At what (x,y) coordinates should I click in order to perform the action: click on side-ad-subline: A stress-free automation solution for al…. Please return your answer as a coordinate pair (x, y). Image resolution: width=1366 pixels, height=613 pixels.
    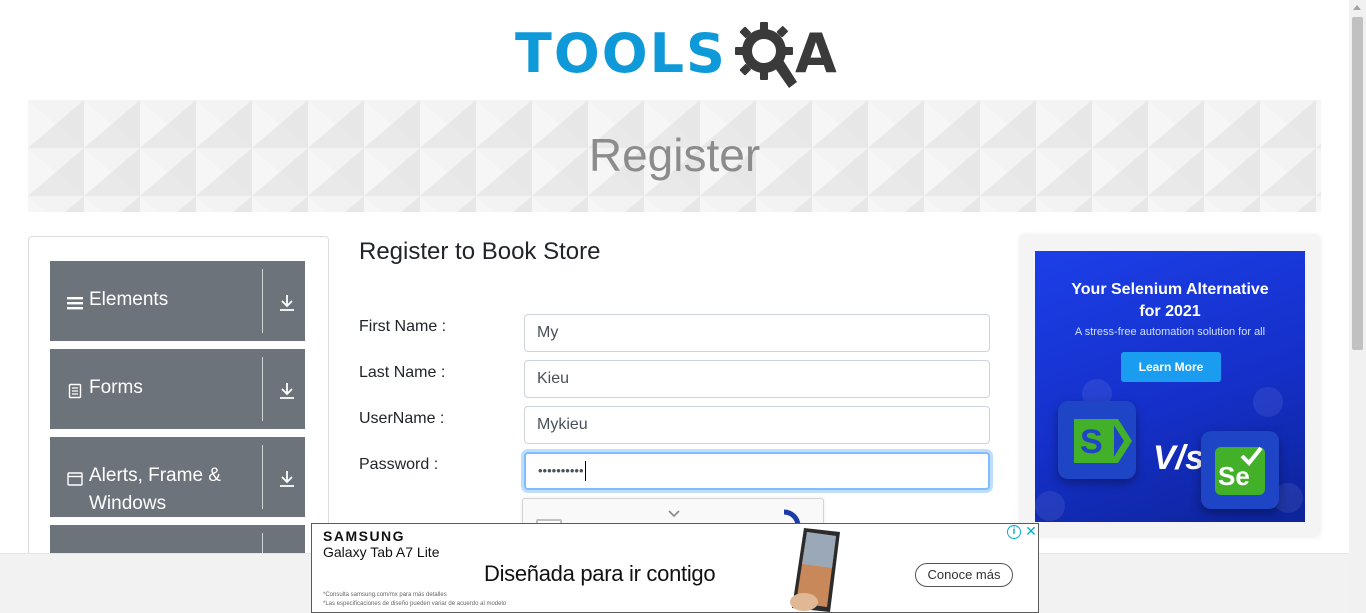
    Looking at the image, I should click on (1170, 332).